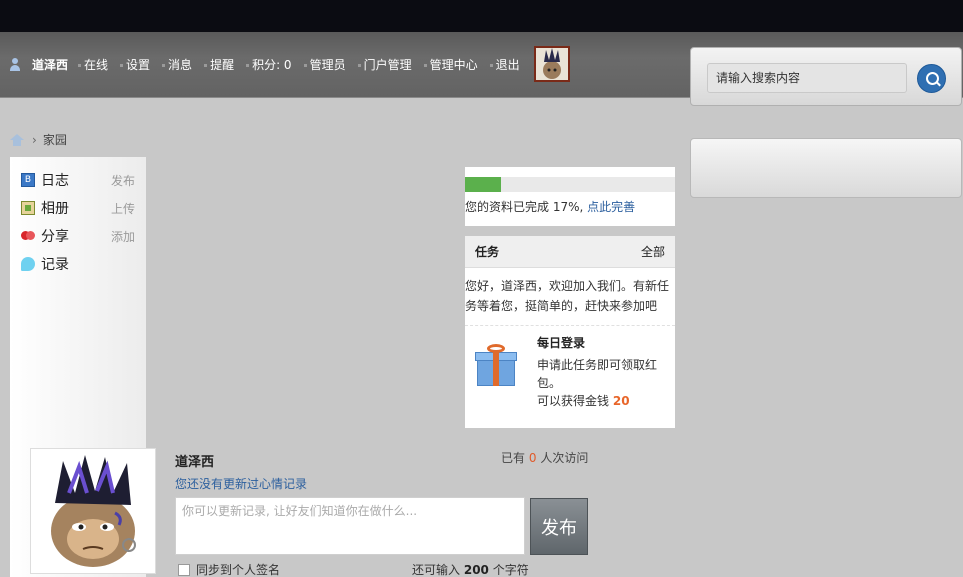 The width and height of the screenshot is (963, 577). I want to click on record-icon, so click(28, 264).